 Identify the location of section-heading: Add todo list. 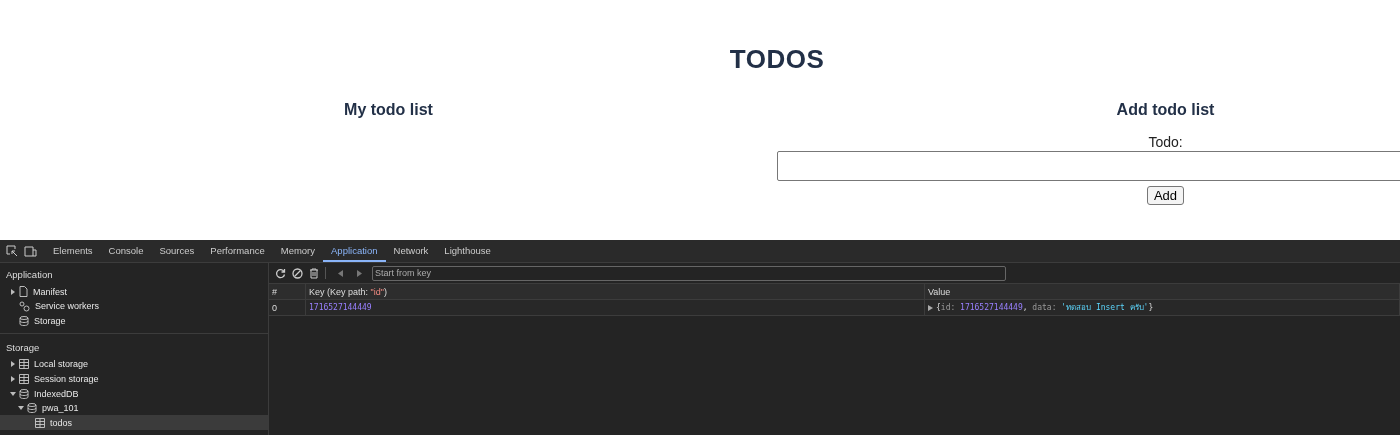
(1165, 110).